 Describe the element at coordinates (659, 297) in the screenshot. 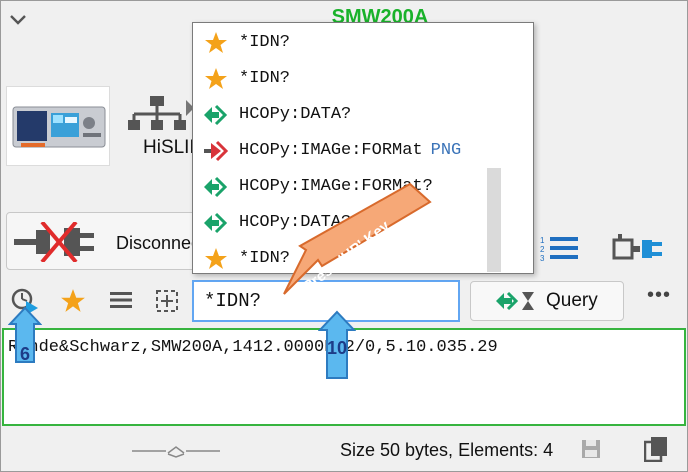

I see `more-options-button: •••` at that location.